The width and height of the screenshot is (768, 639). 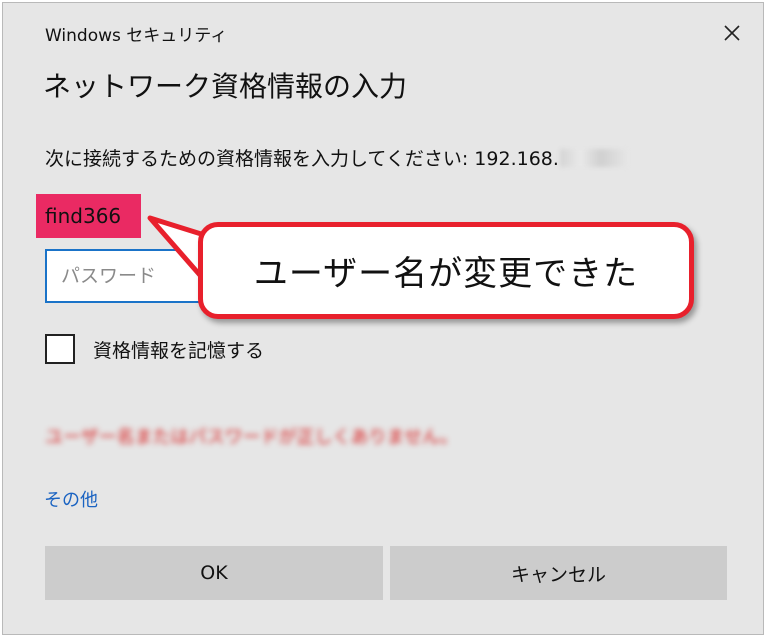 I want to click on close-icon, so click(x=732, y=33).